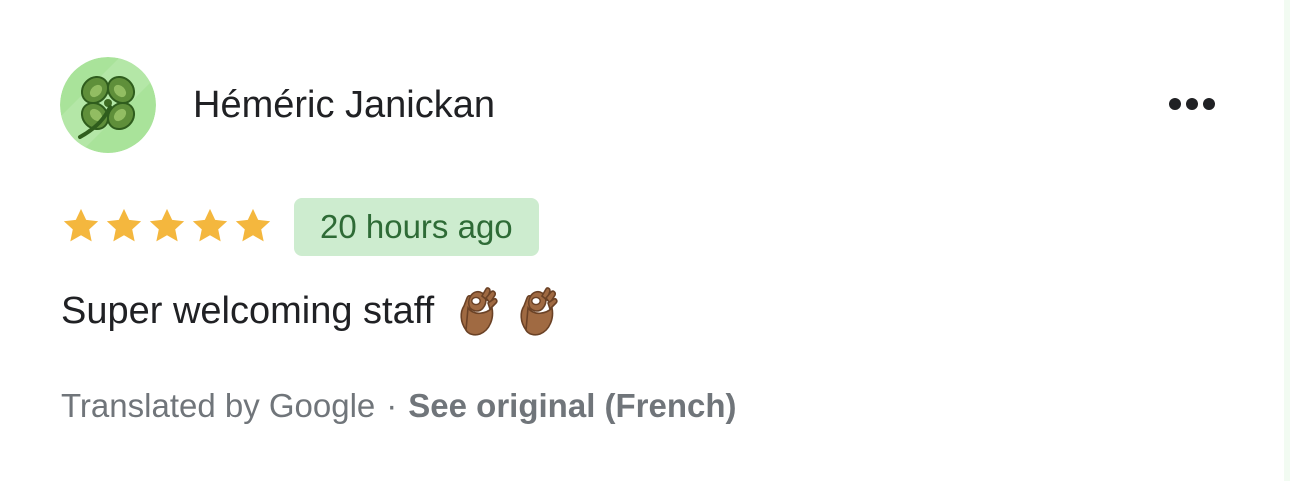 The width and height of the screenshot is (1290, 481). I want to click on four-leaf-clover-icon, so click(108, 105).